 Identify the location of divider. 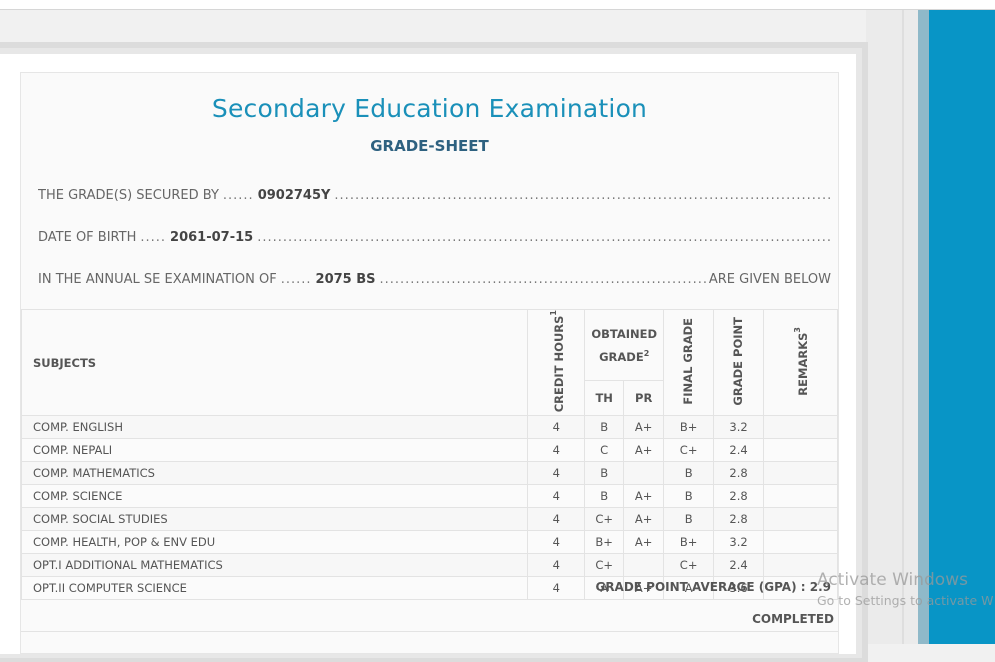
(429, 631).